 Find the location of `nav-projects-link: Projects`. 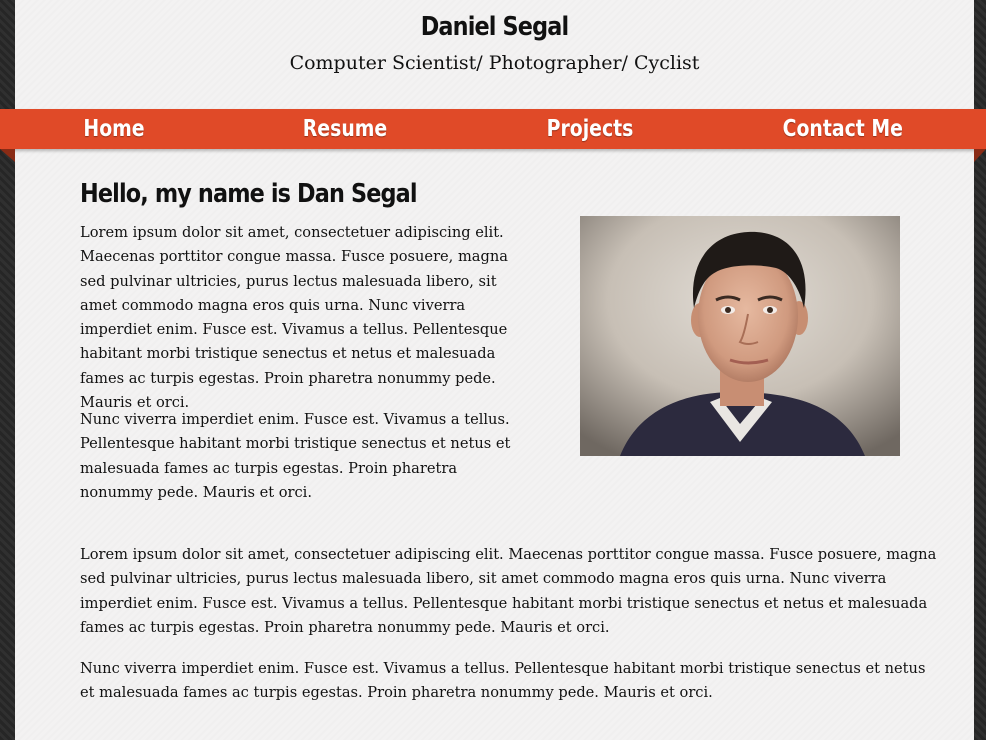

nav-projects-link: Projects is located at coordinates (589, 129).